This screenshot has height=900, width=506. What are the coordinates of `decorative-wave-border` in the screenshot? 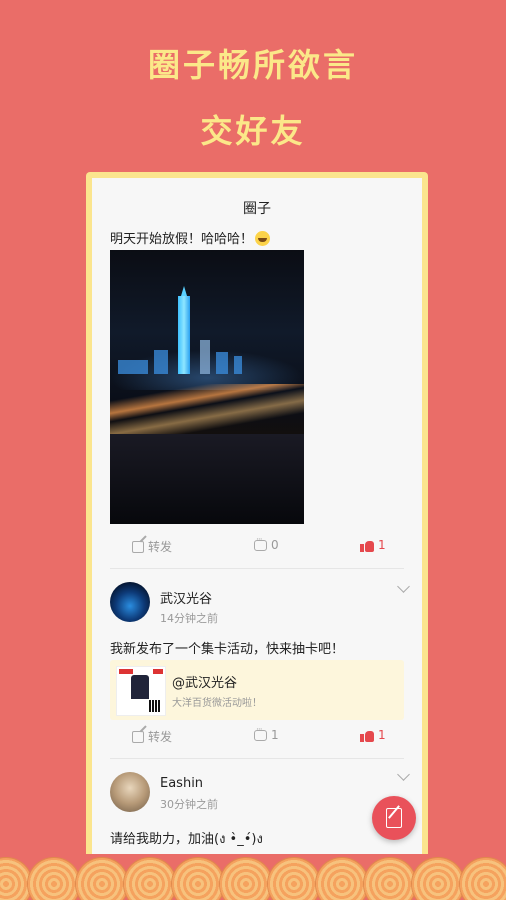 It's located at (253, 877).